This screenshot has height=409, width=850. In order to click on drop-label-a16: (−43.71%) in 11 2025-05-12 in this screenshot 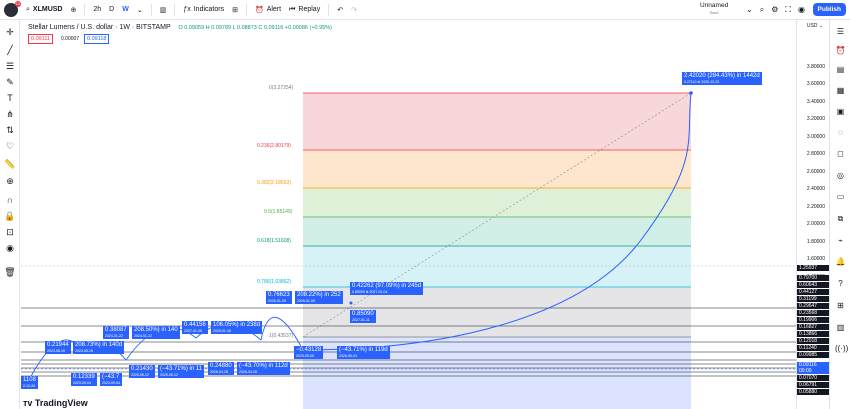, I will do `click(181, 371)`.